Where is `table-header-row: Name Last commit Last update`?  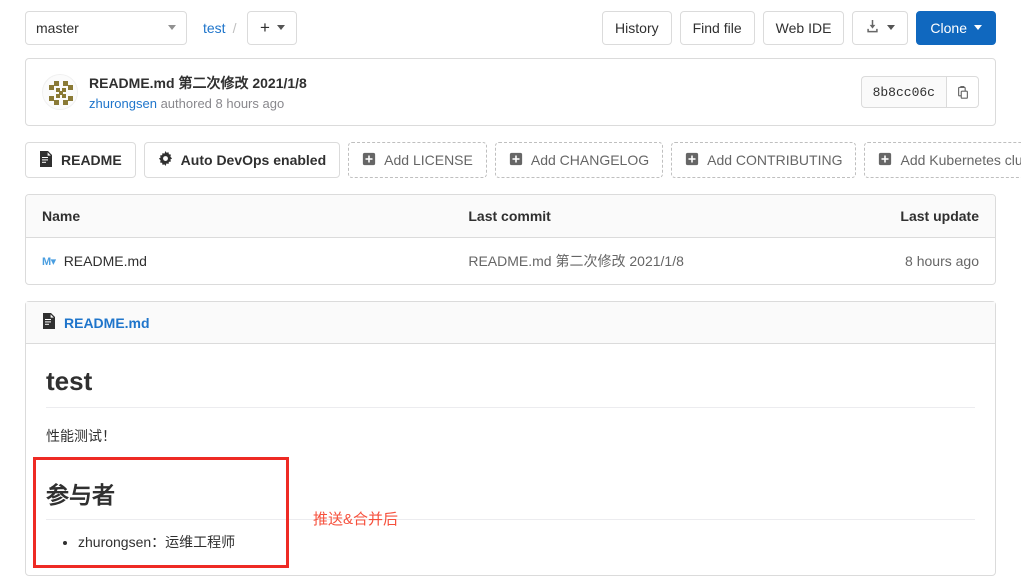 table-header-row: Name Last commit Last update is located at coordinates (510, 216).